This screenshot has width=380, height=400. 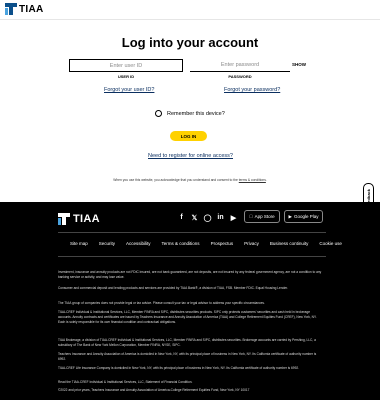 What do you see at coordinates (107, 243) in the screenshot?
I see `footer-link-security: Security` at bounding box center [107, 243].